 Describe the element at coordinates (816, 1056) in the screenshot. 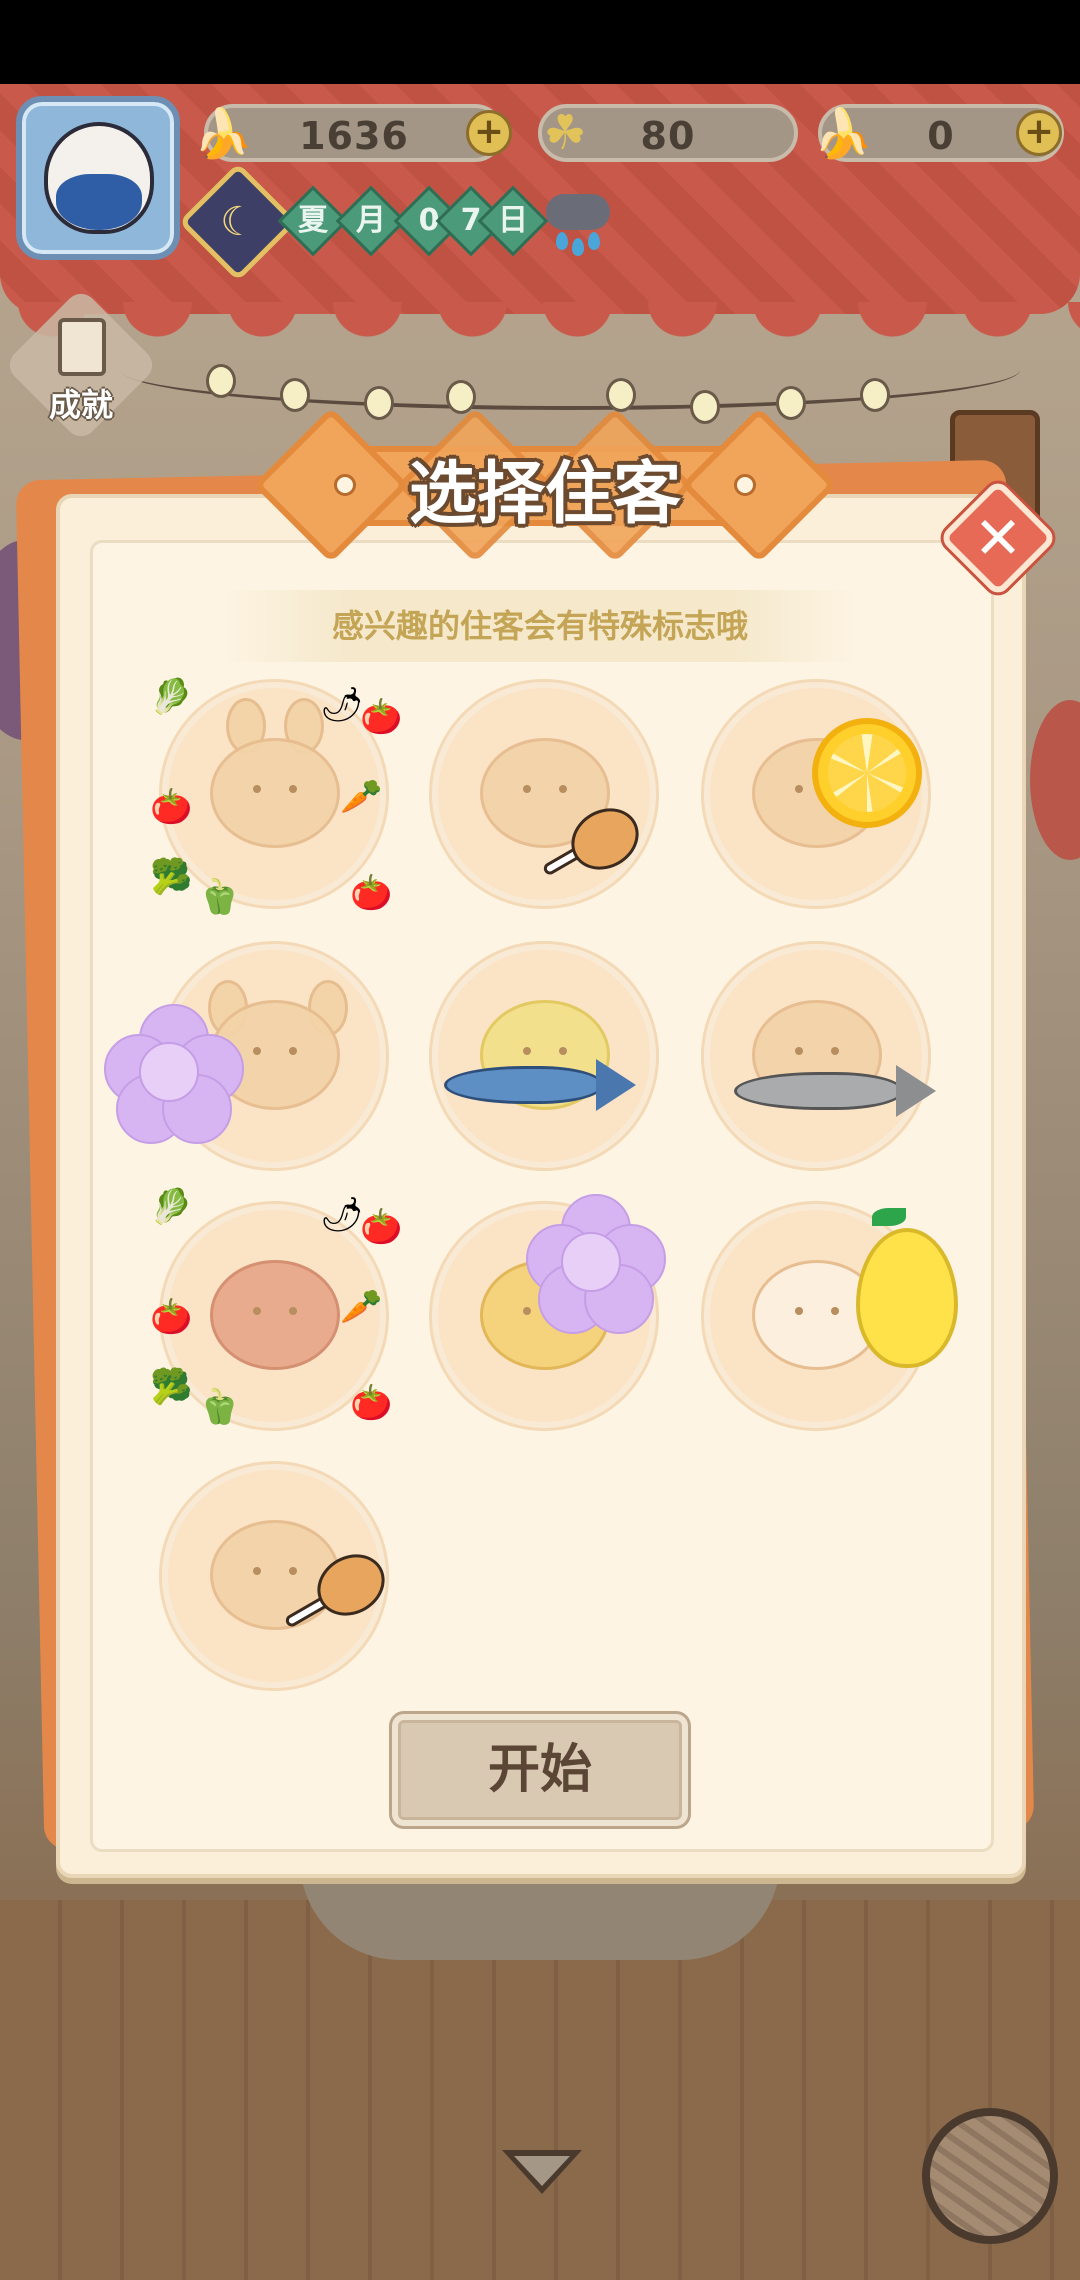

I see `guest-slot` at that location.